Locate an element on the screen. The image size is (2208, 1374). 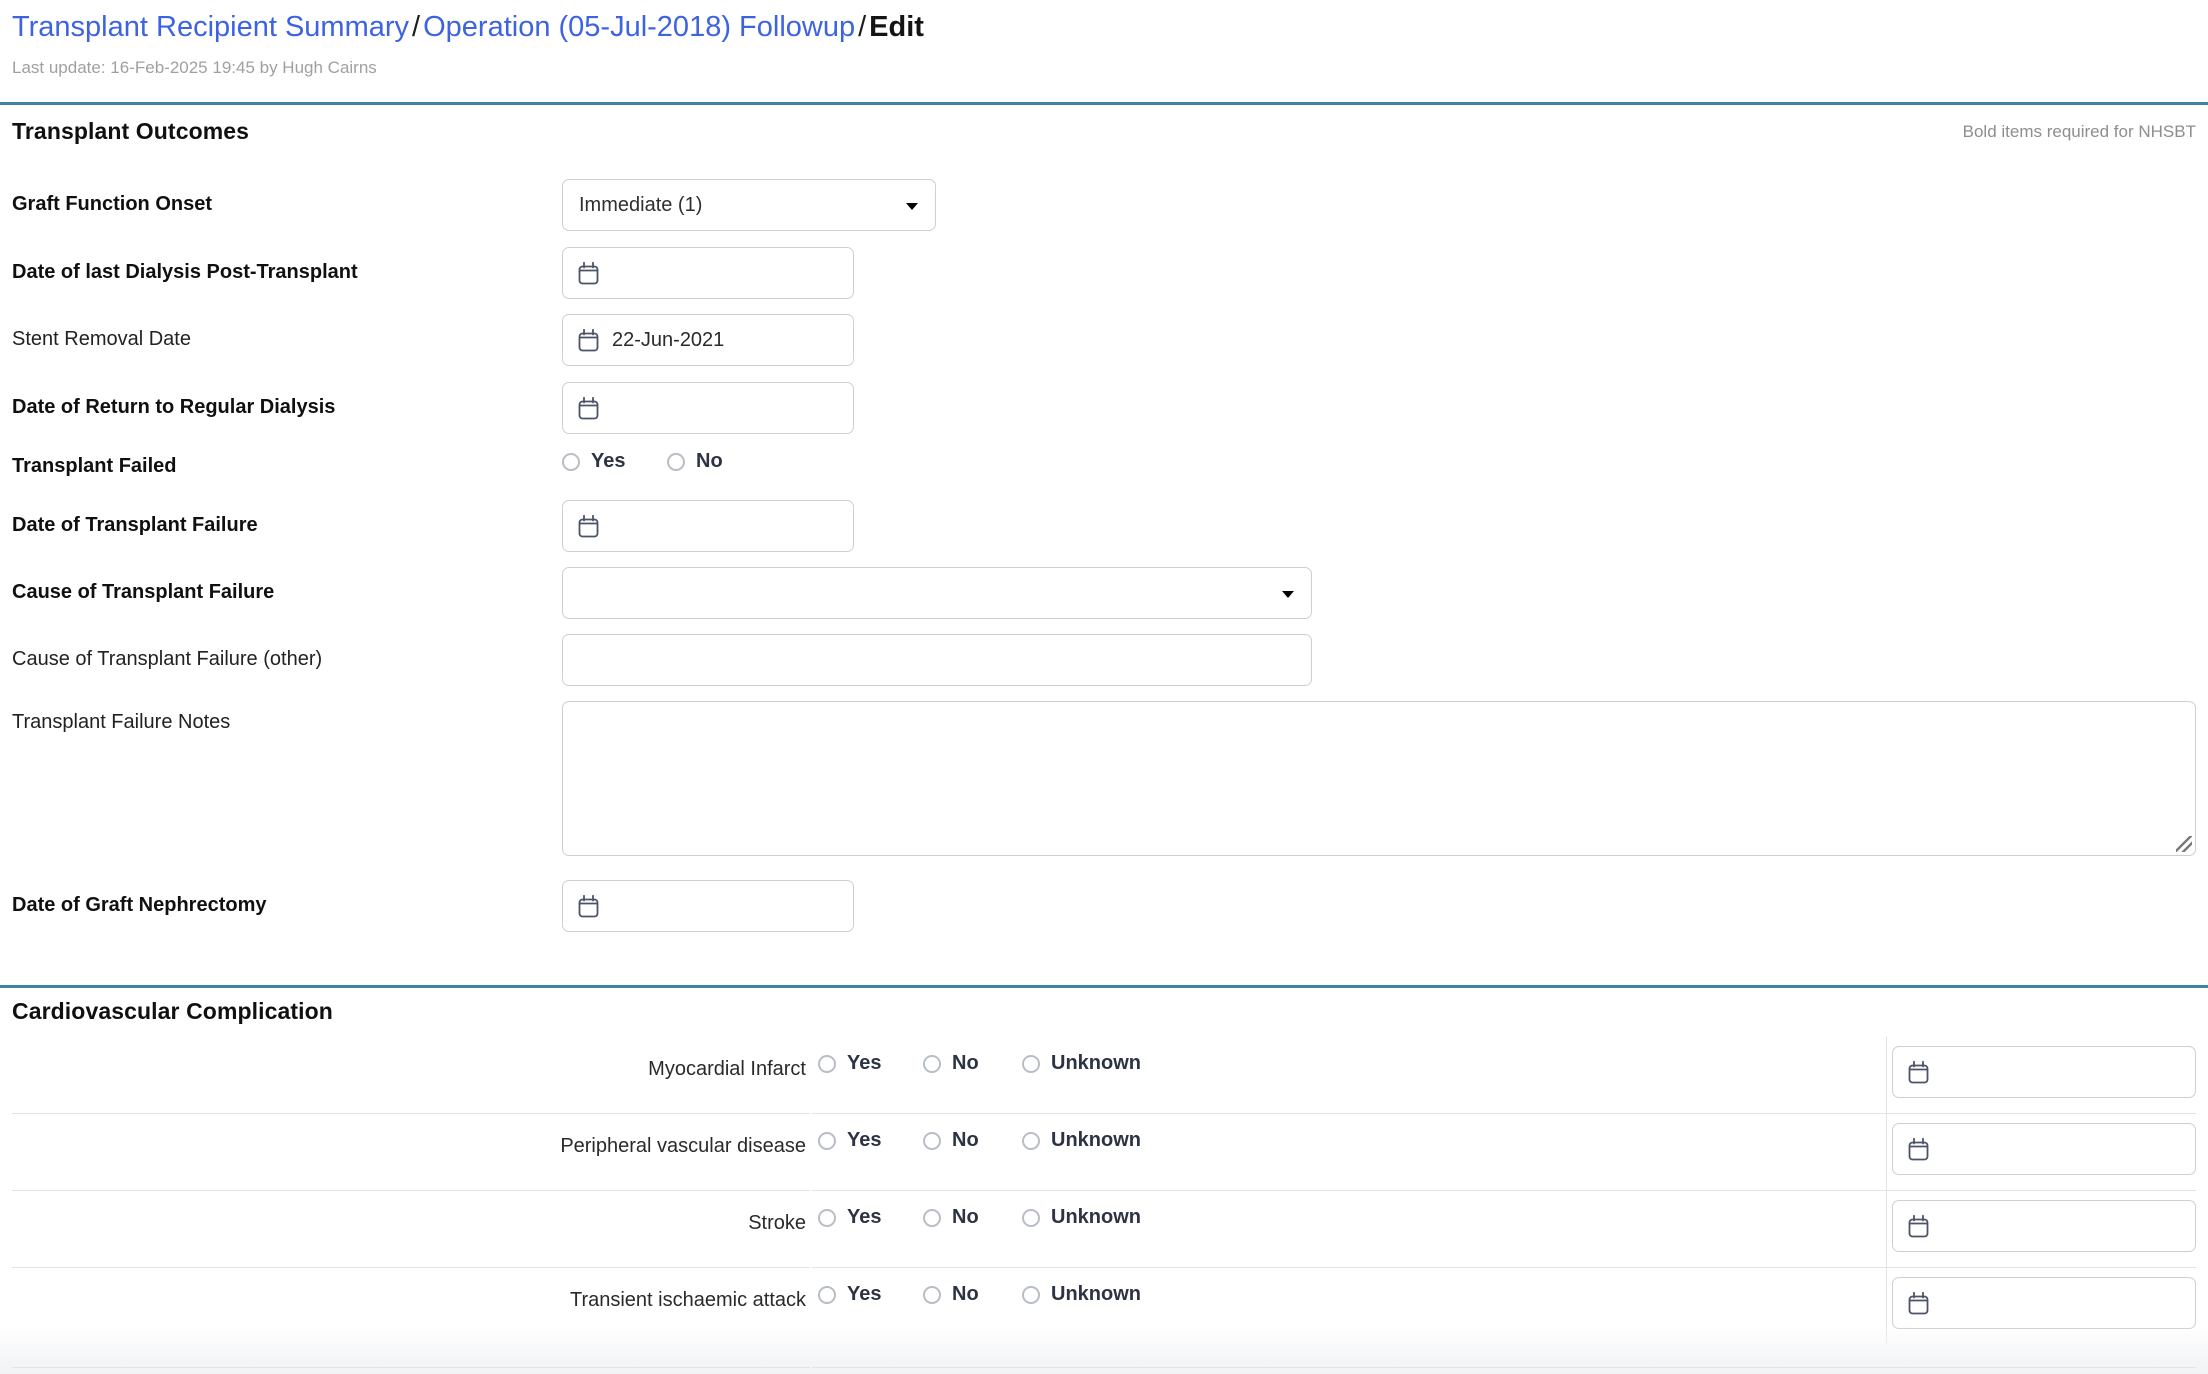
label-cause-transplant-failure: Cause of Transplant Failure is located at coordinates (143, 592).